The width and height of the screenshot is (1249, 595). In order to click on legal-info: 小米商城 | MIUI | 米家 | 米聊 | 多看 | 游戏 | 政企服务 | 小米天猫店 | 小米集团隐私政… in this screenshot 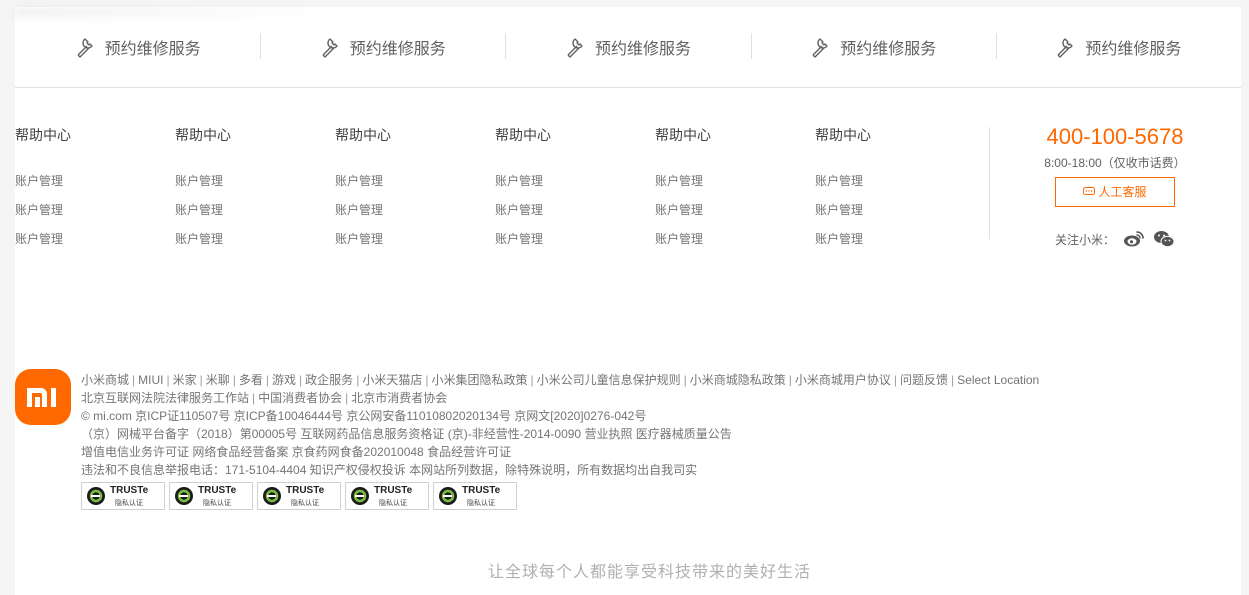, I will do `click(560, 425)`.